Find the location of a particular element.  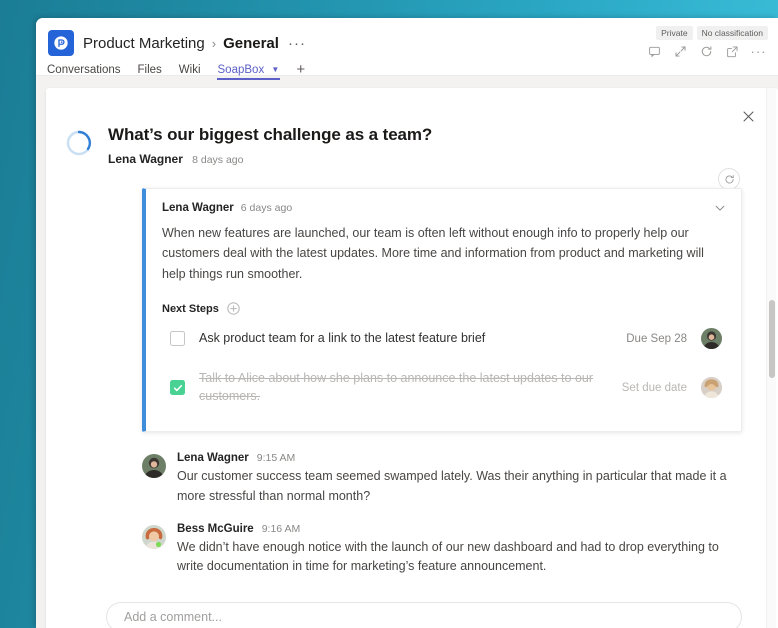

breadcrumb-channel: General is located at coordinates (251, 43).